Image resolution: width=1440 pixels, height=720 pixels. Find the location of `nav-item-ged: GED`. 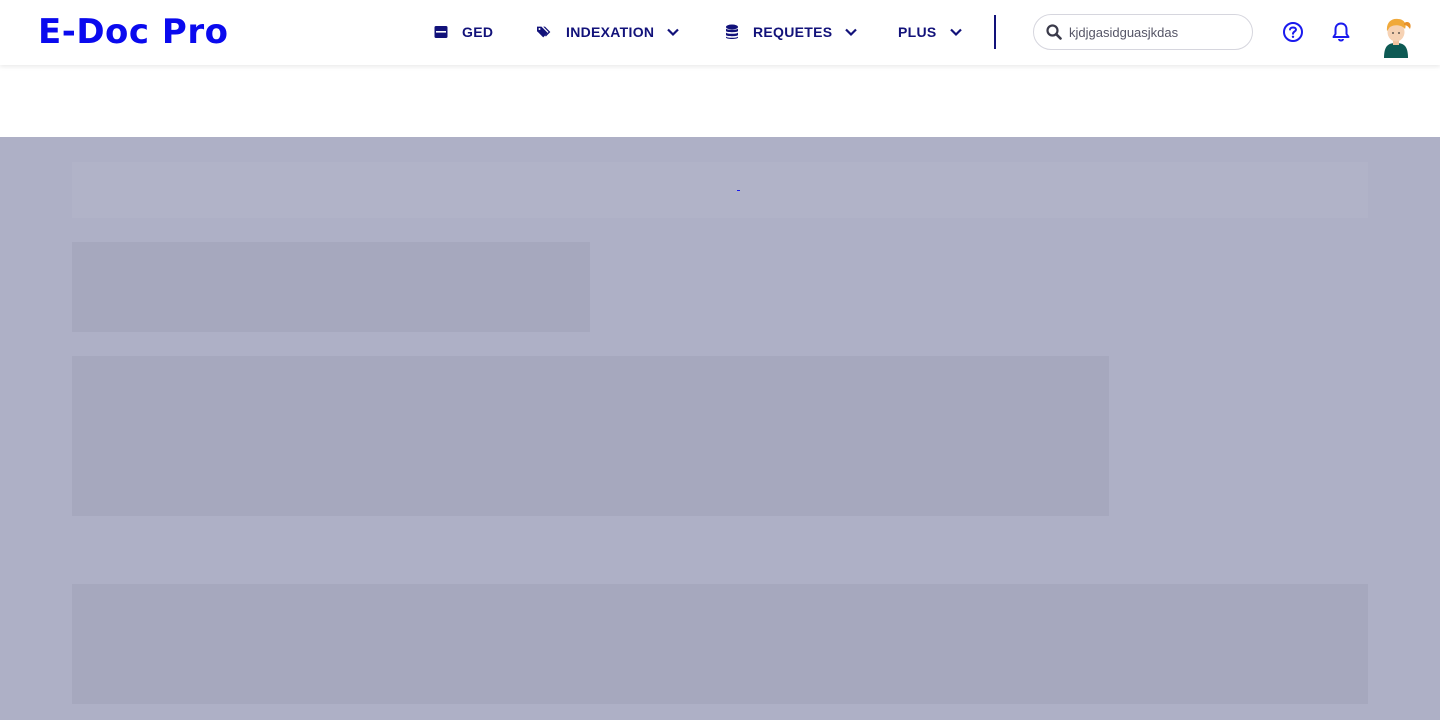

nav-item-ged: GED is located at coordinates (463, 32).